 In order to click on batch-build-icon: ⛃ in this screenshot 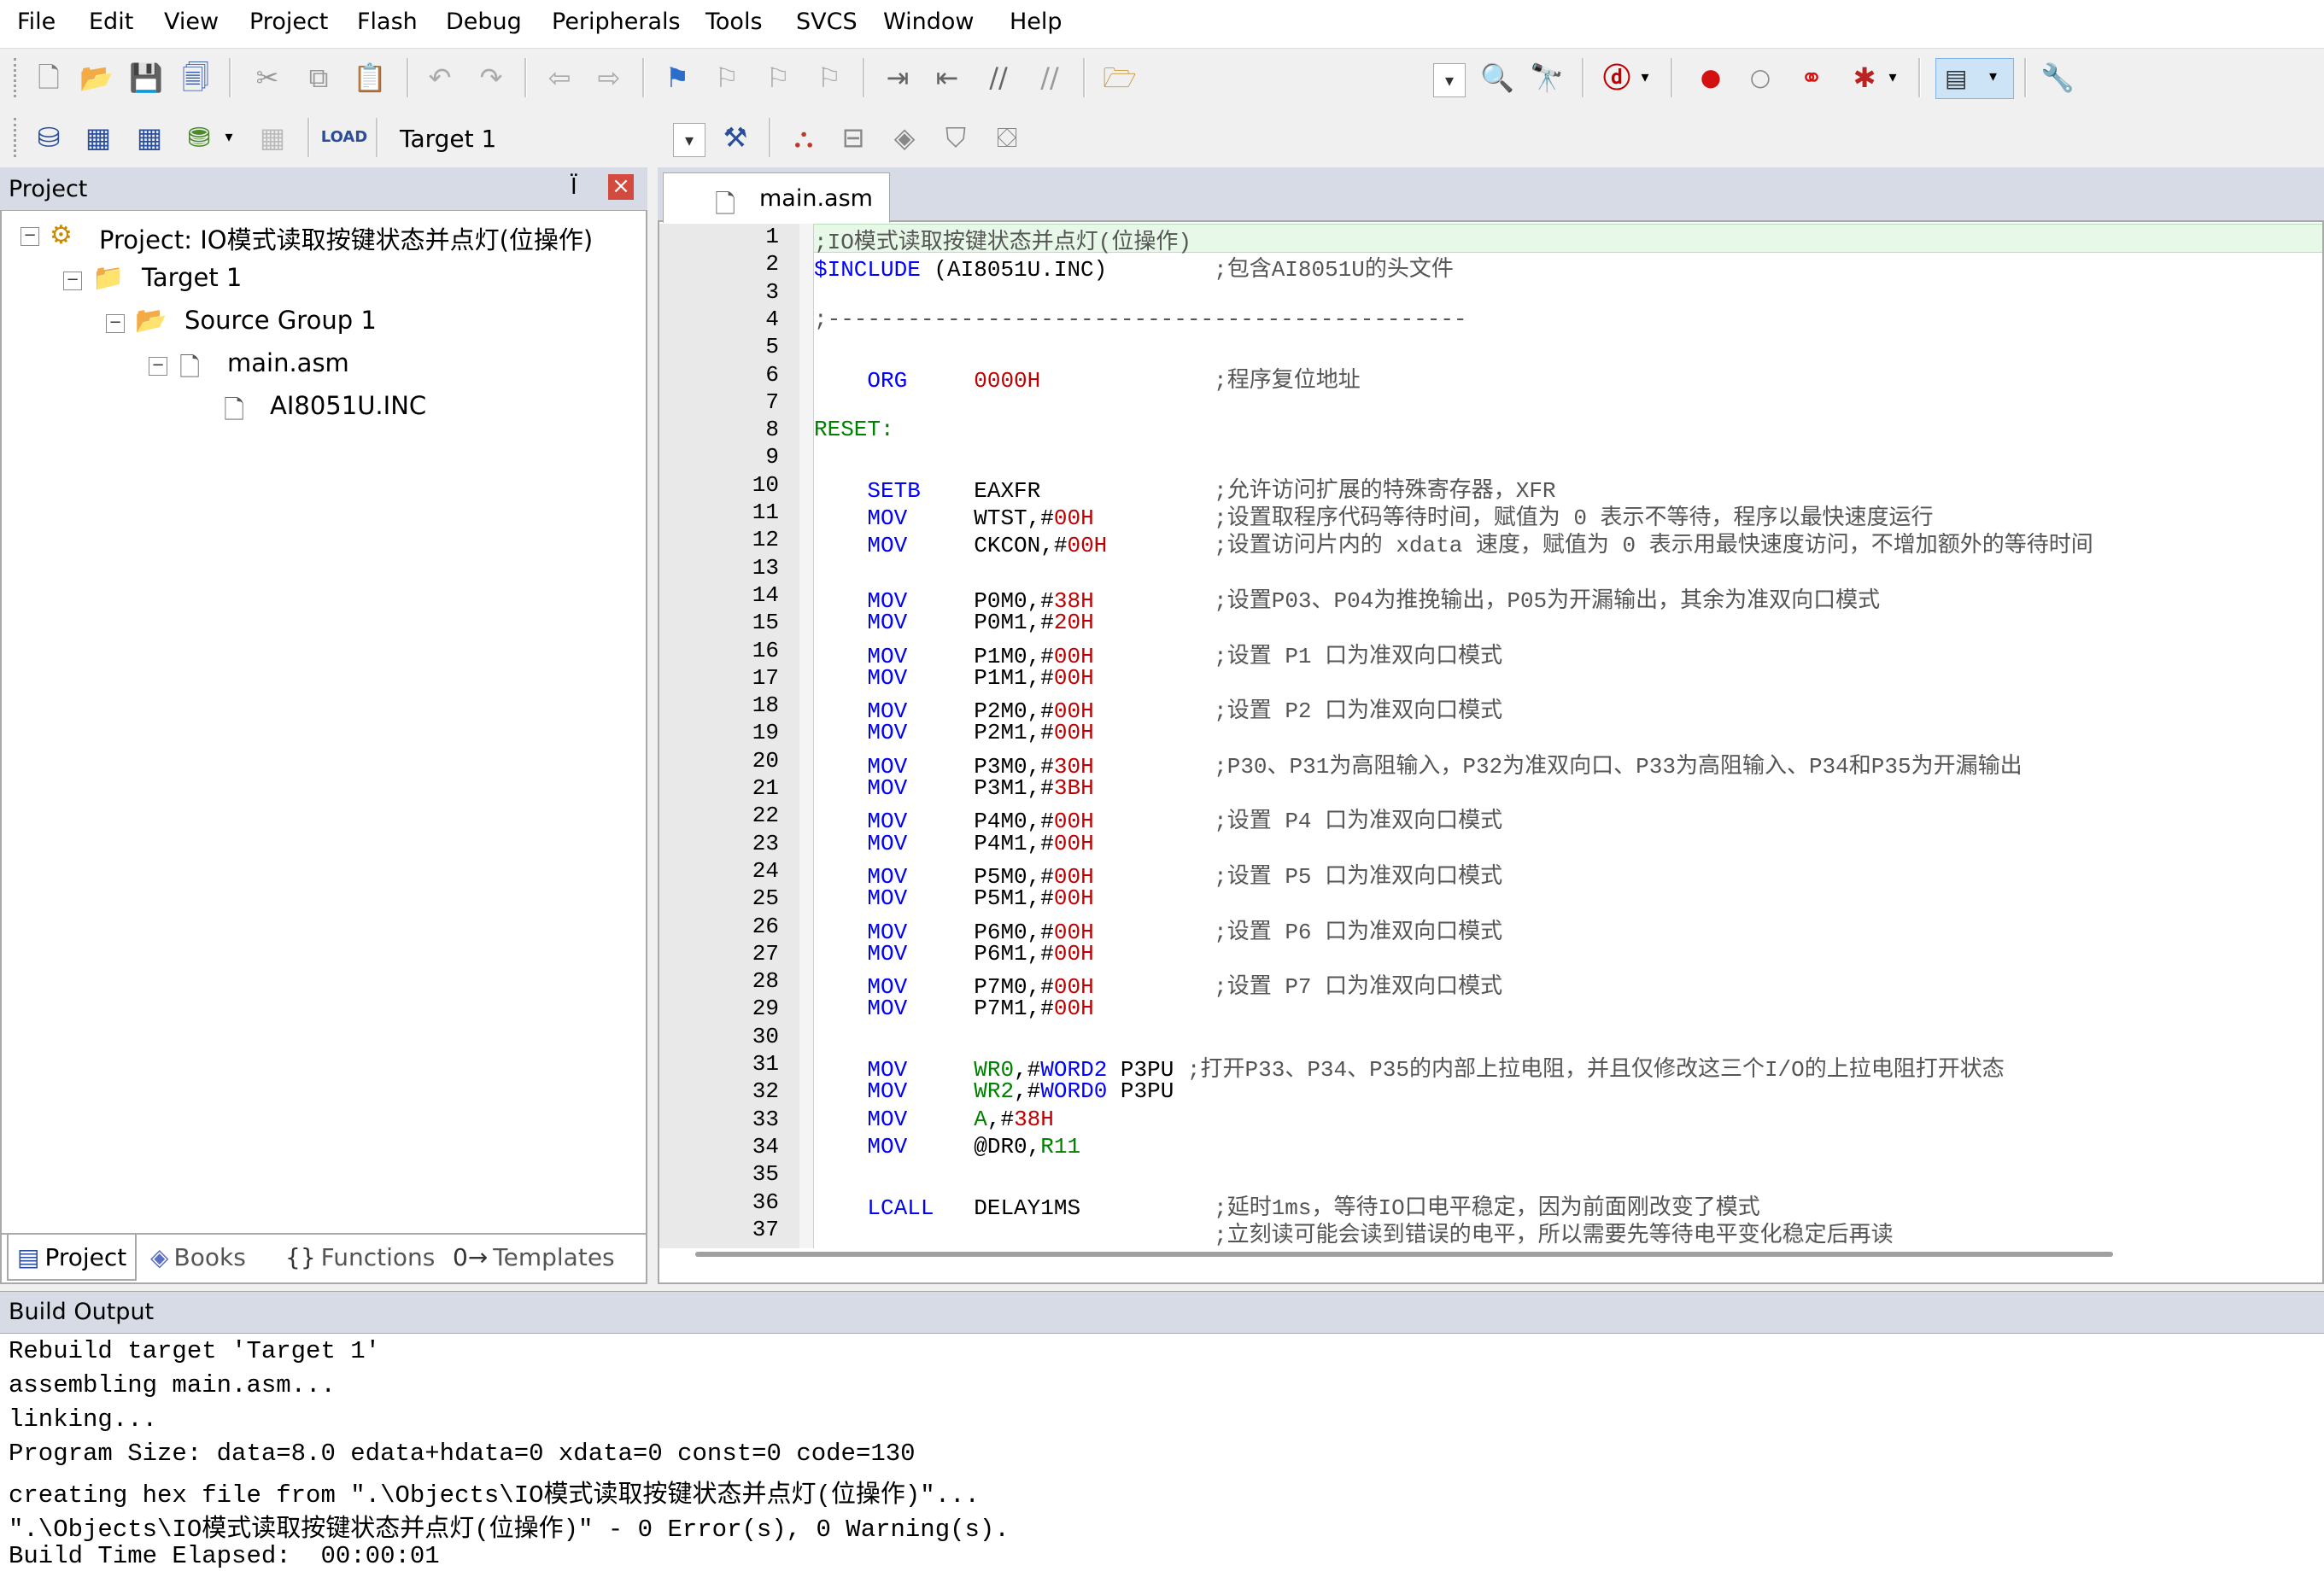, I will do `click(199, 137)`.